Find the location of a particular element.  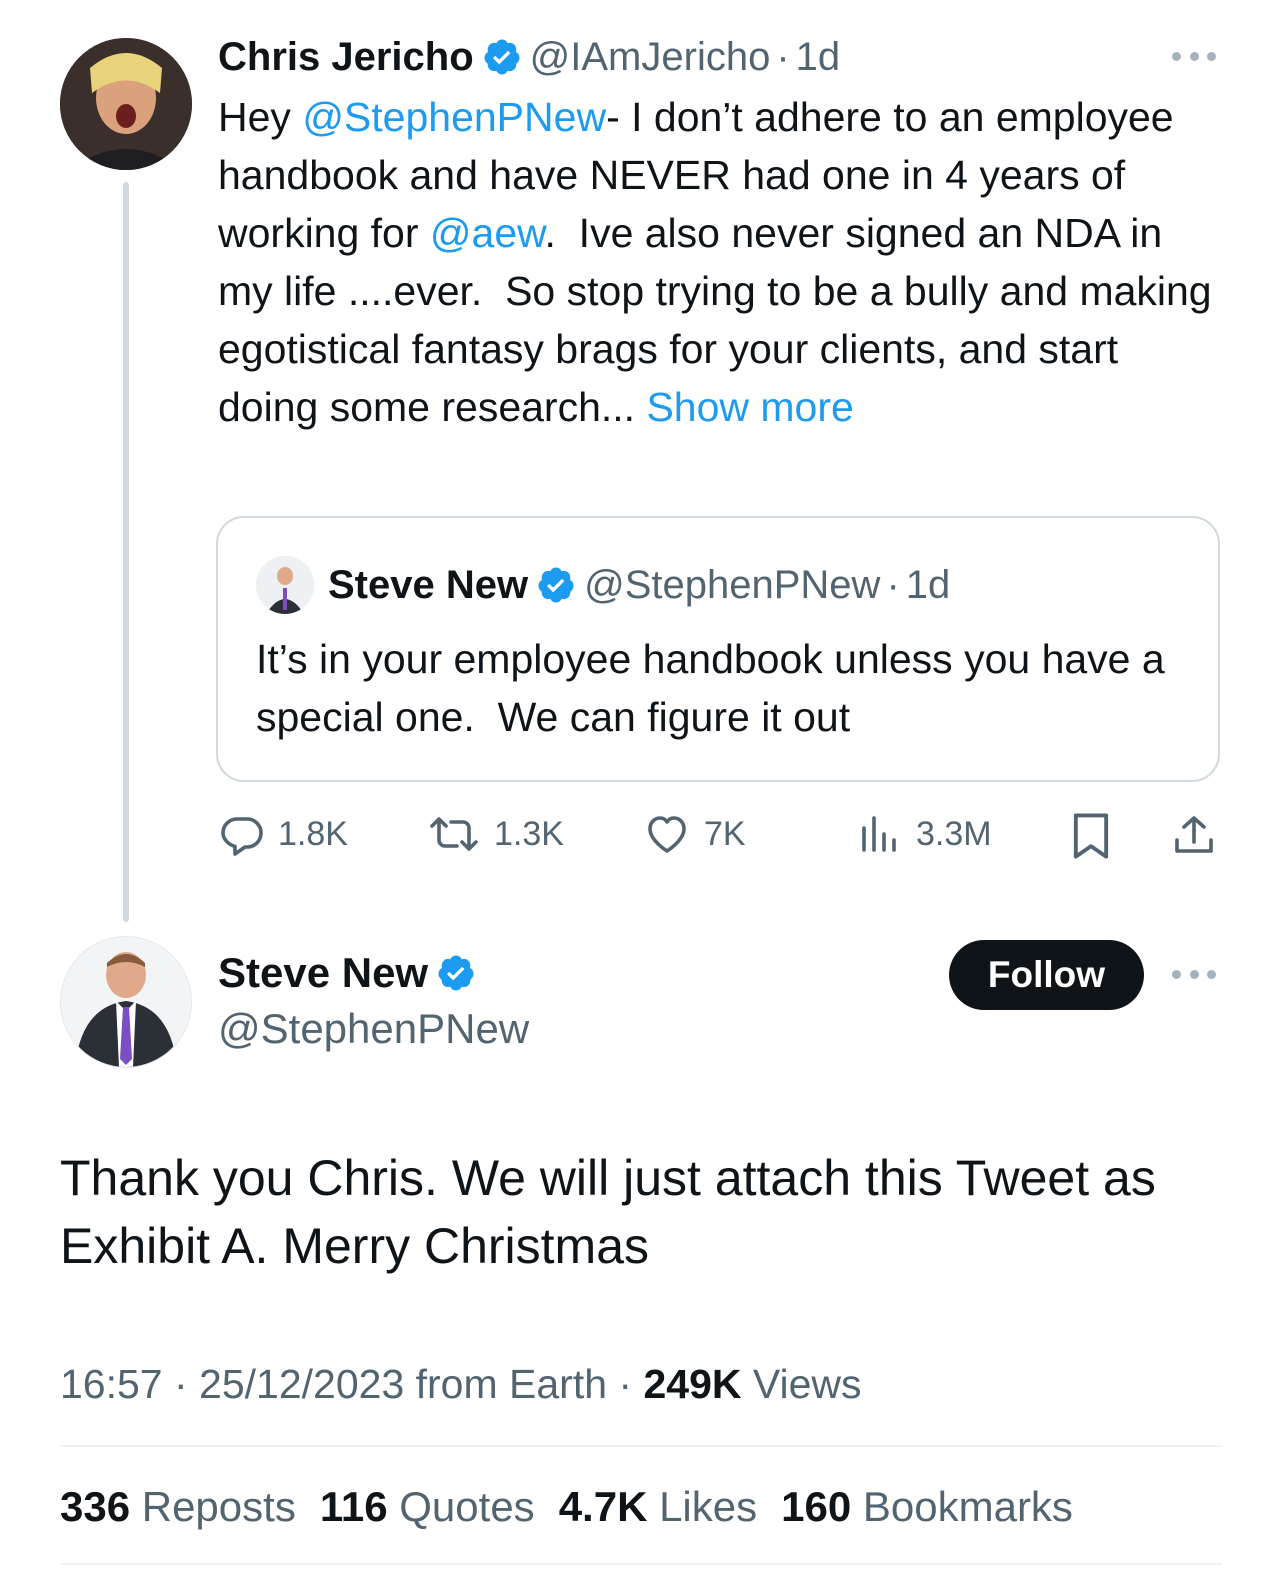

quotes-count: 116 is located at coordinates (353, 1506).